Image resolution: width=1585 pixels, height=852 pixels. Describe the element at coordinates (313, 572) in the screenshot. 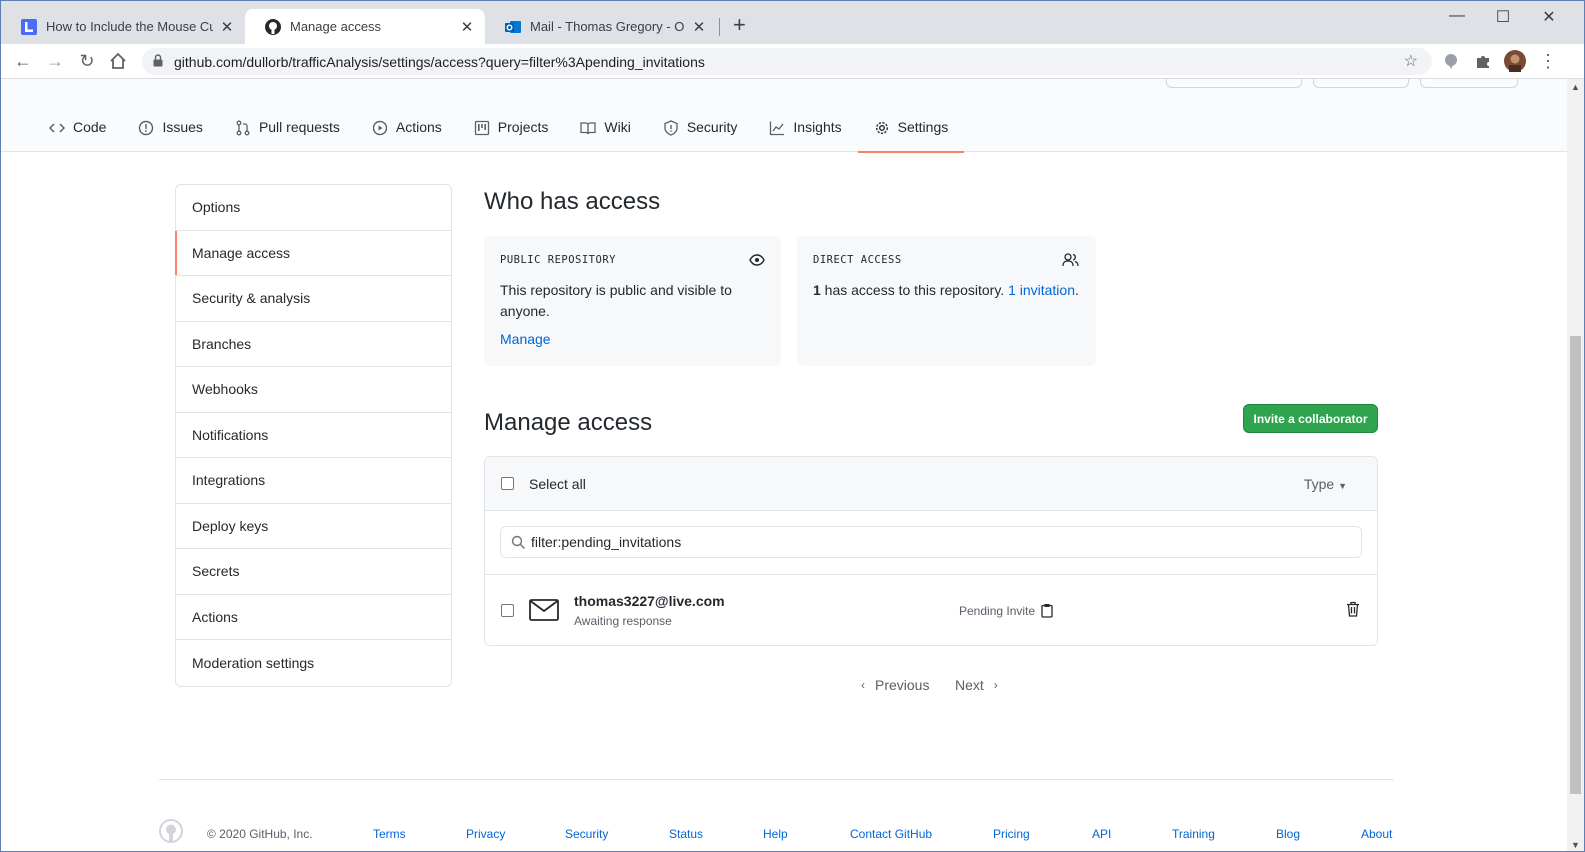

I see `sidebar-item-secrets: Secrets` at that location.